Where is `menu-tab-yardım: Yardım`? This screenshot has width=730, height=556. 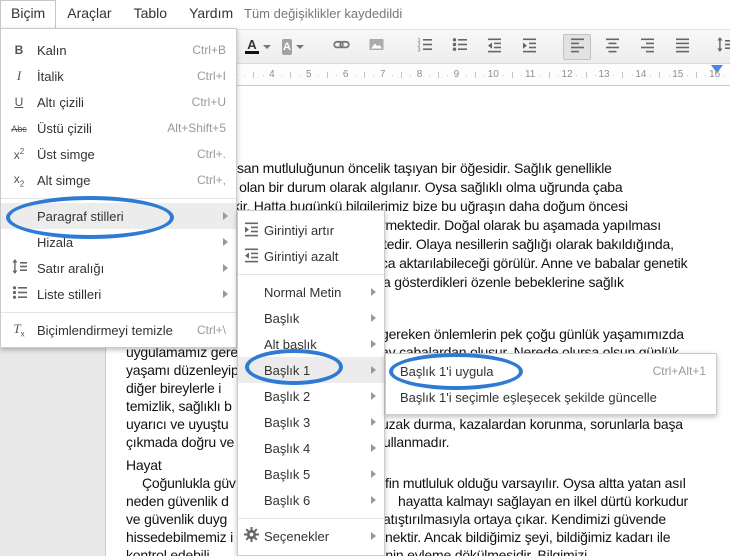
menu-tab-yardım: Yardım is located at coordinates (211, 13).